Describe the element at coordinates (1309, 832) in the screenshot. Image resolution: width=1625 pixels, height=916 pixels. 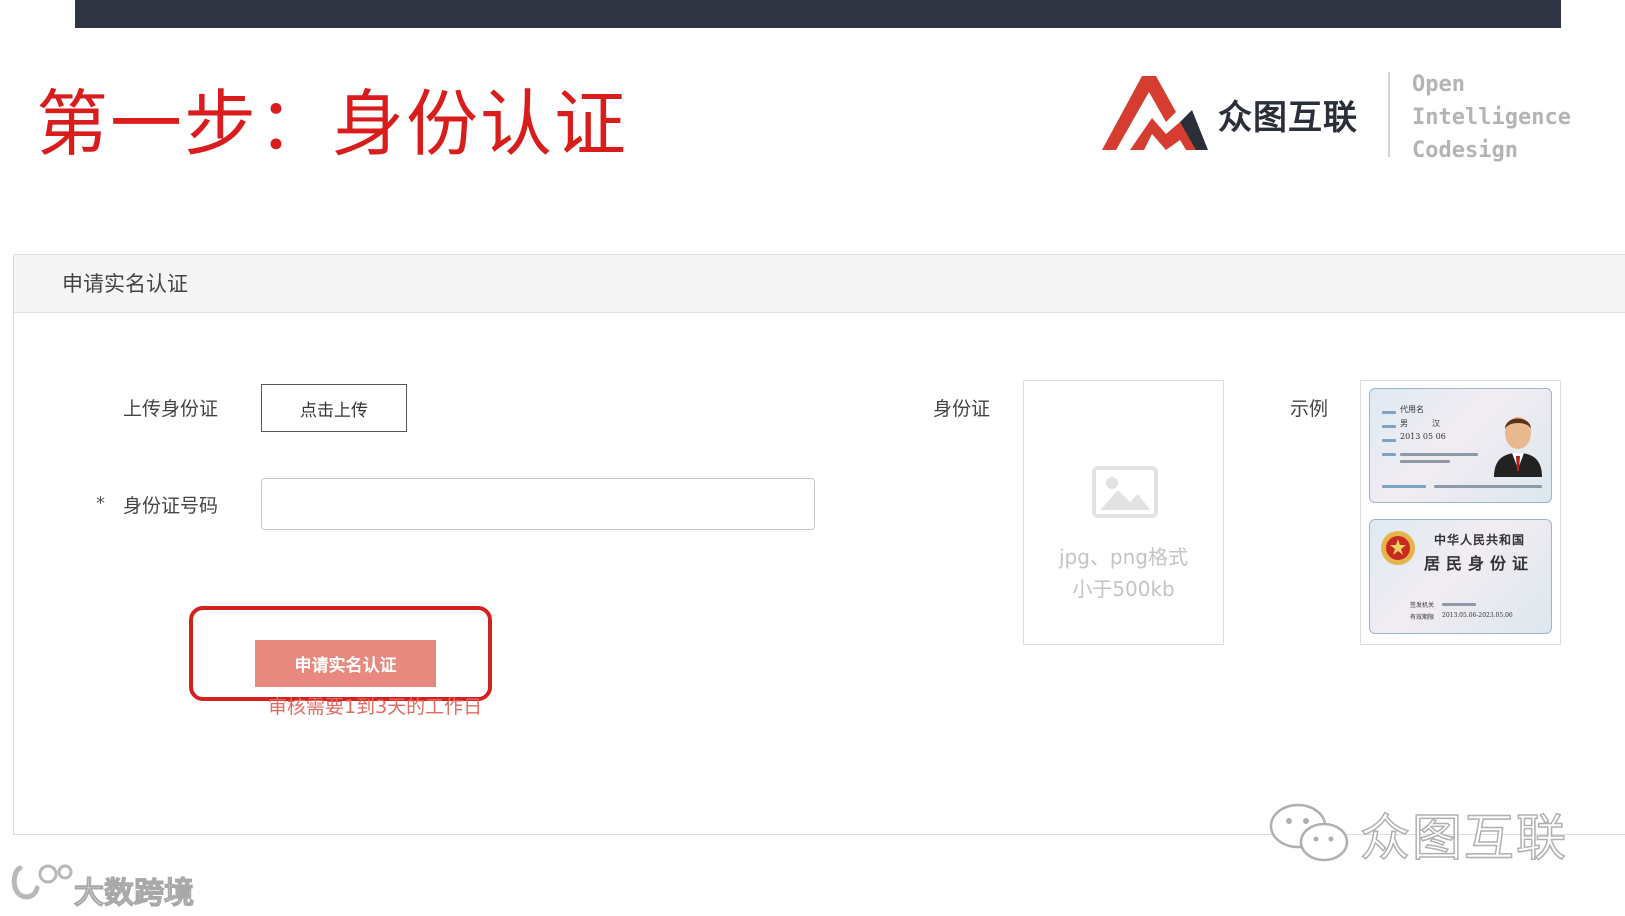
I see `wechat-icon` at that location.